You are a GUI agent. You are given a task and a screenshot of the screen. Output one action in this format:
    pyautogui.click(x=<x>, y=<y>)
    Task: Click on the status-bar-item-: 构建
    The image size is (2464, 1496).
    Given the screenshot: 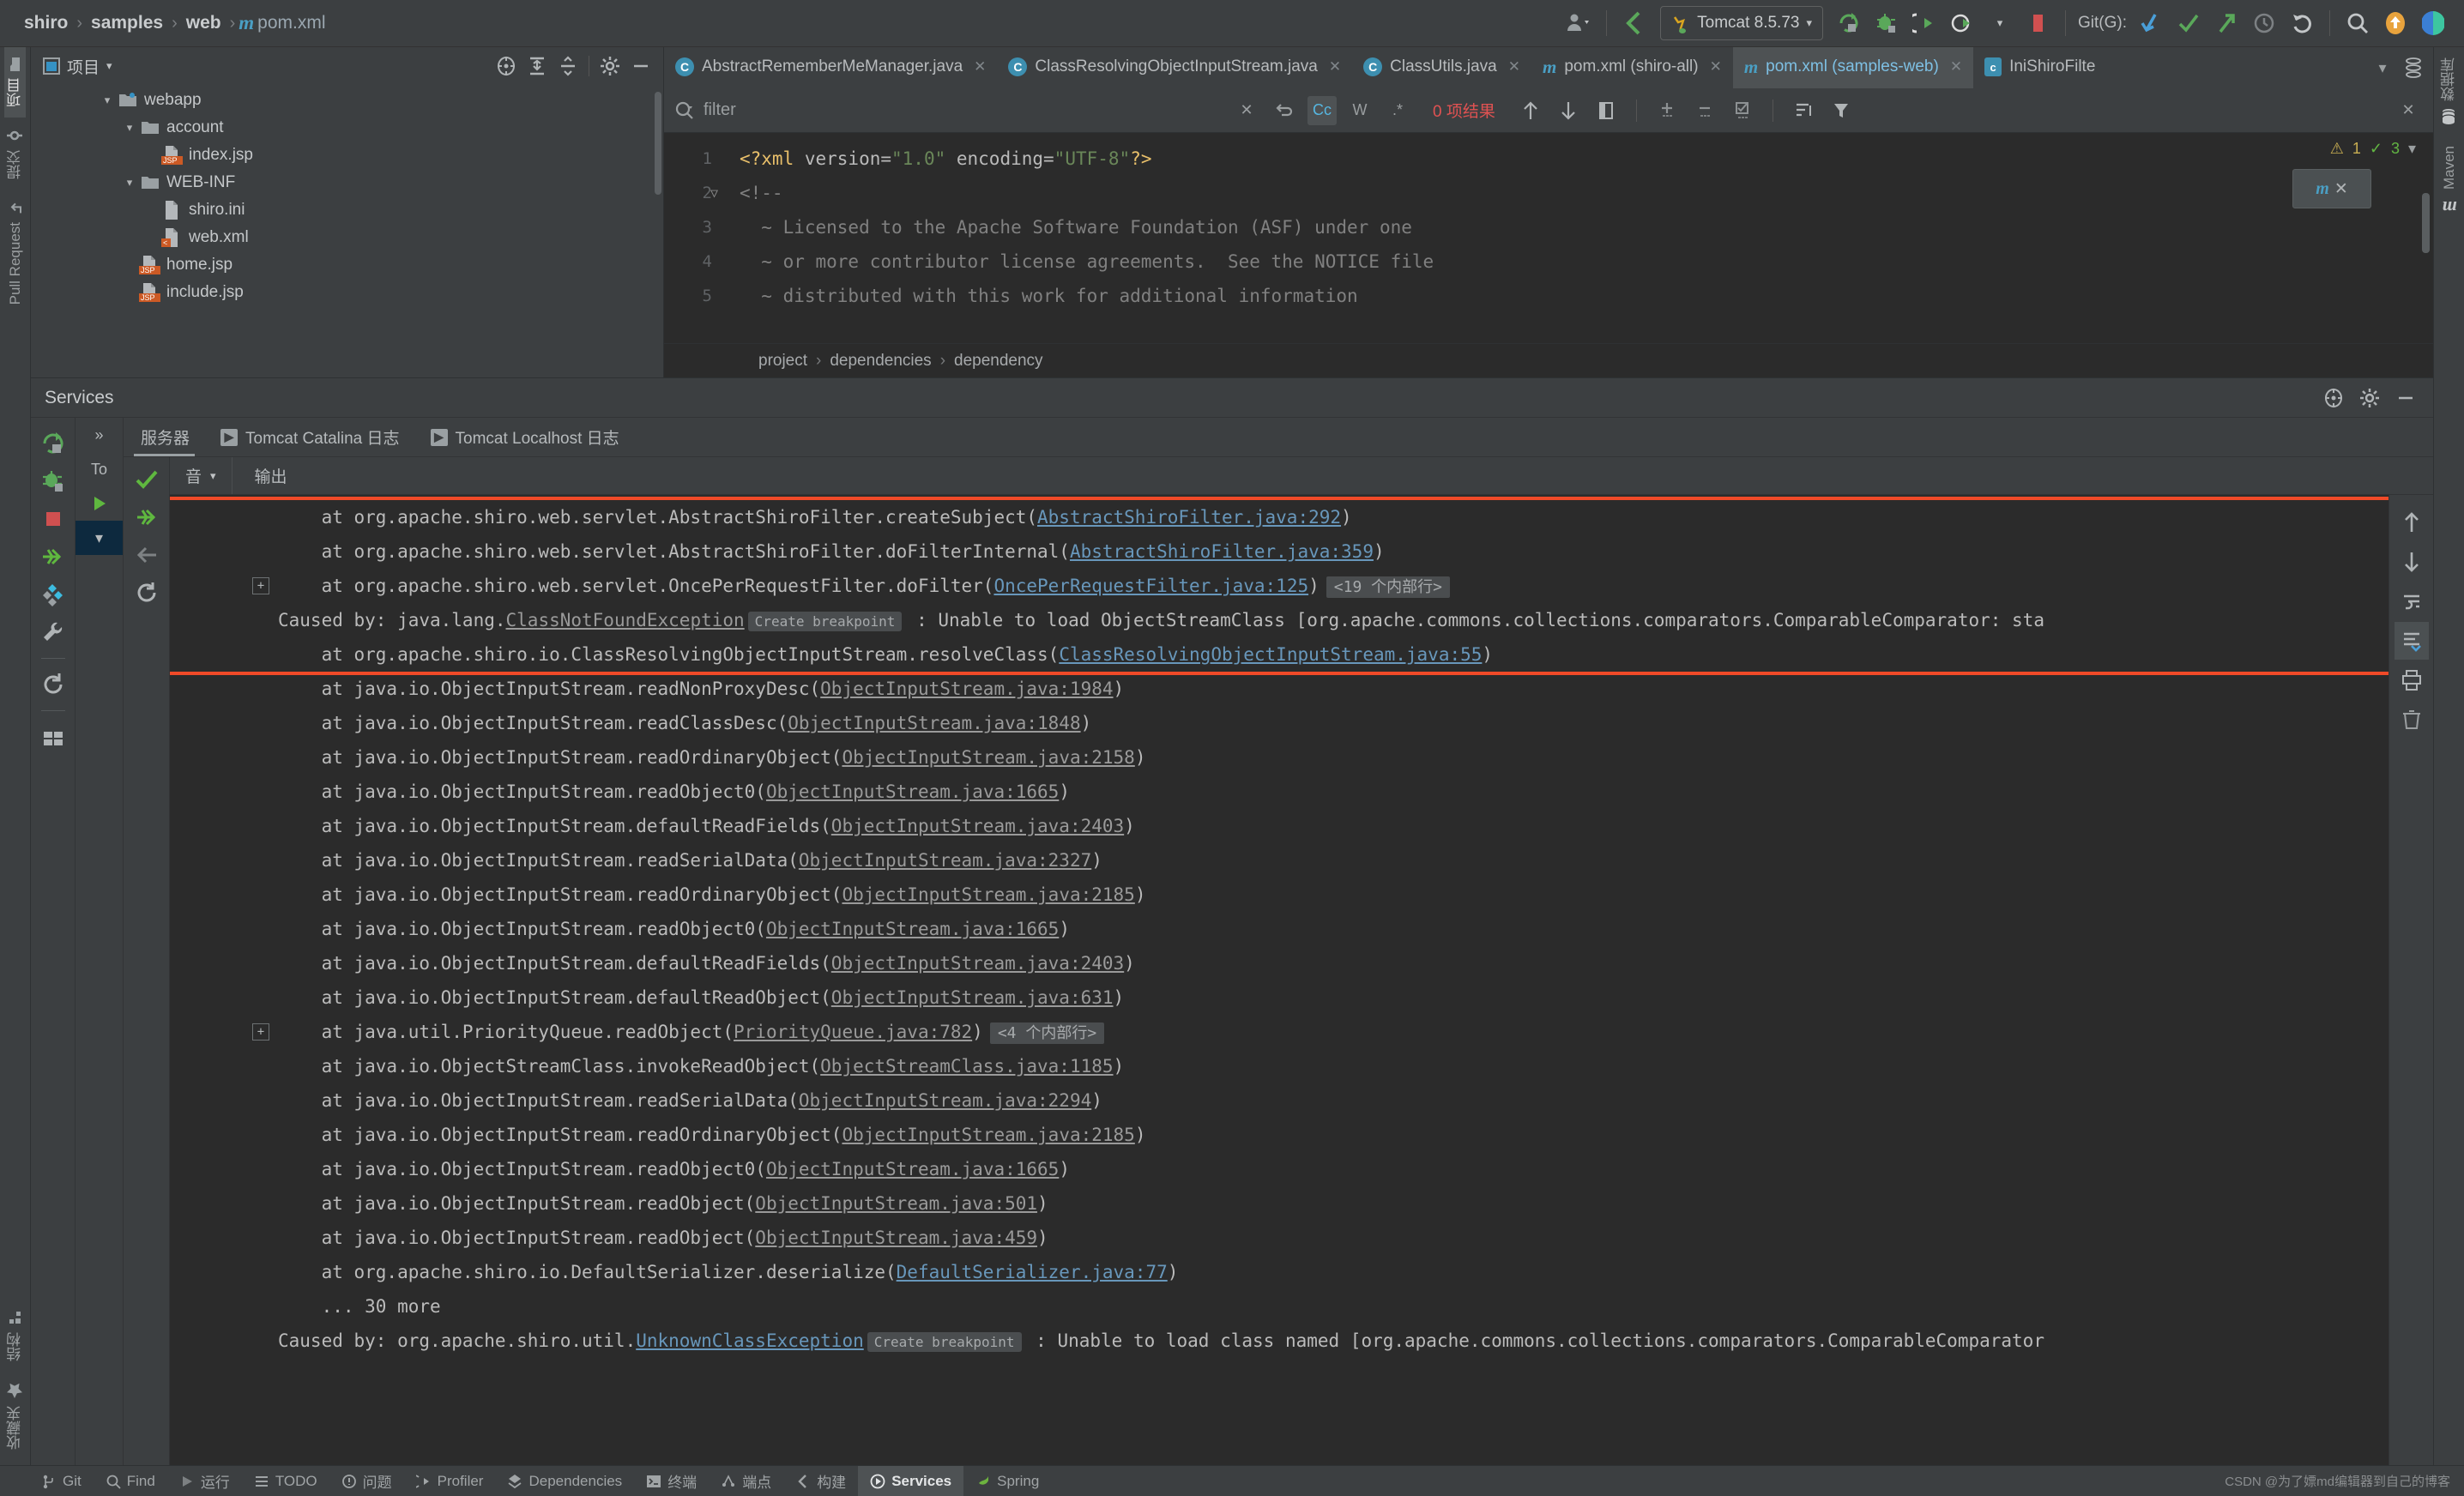 What is the action you would take?
    pyautogui.click(x=820, y=1481)
    